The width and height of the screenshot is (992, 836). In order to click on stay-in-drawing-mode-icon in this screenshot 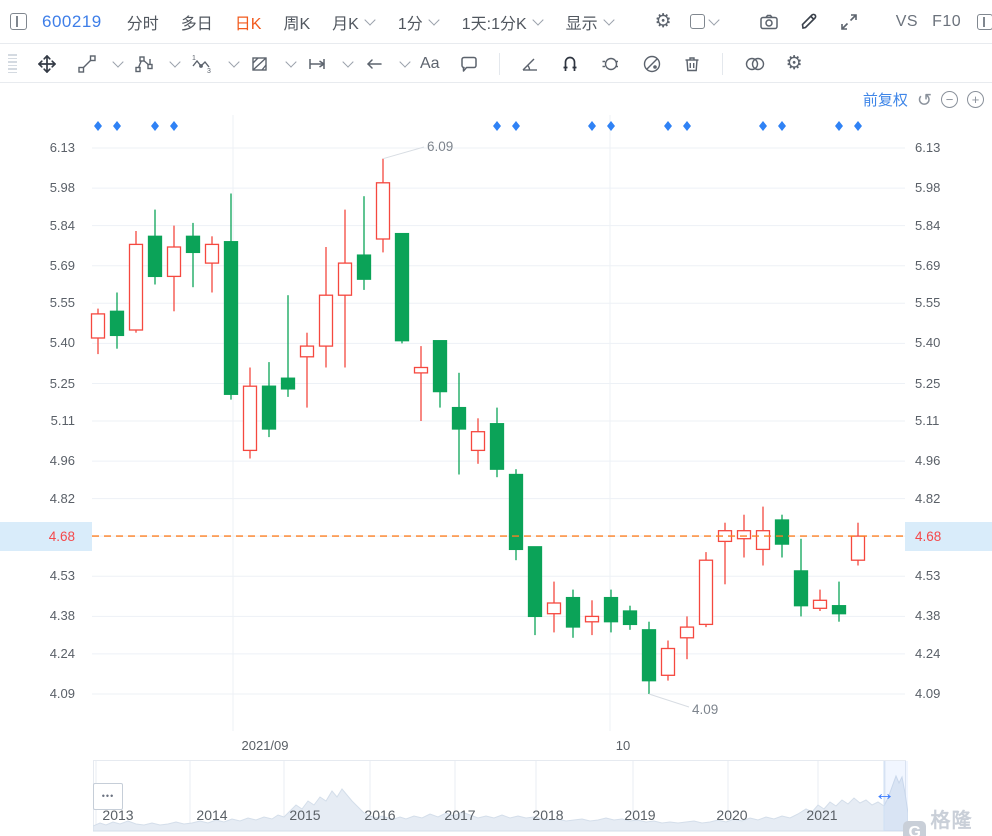, I will do `click(611, 64)`.